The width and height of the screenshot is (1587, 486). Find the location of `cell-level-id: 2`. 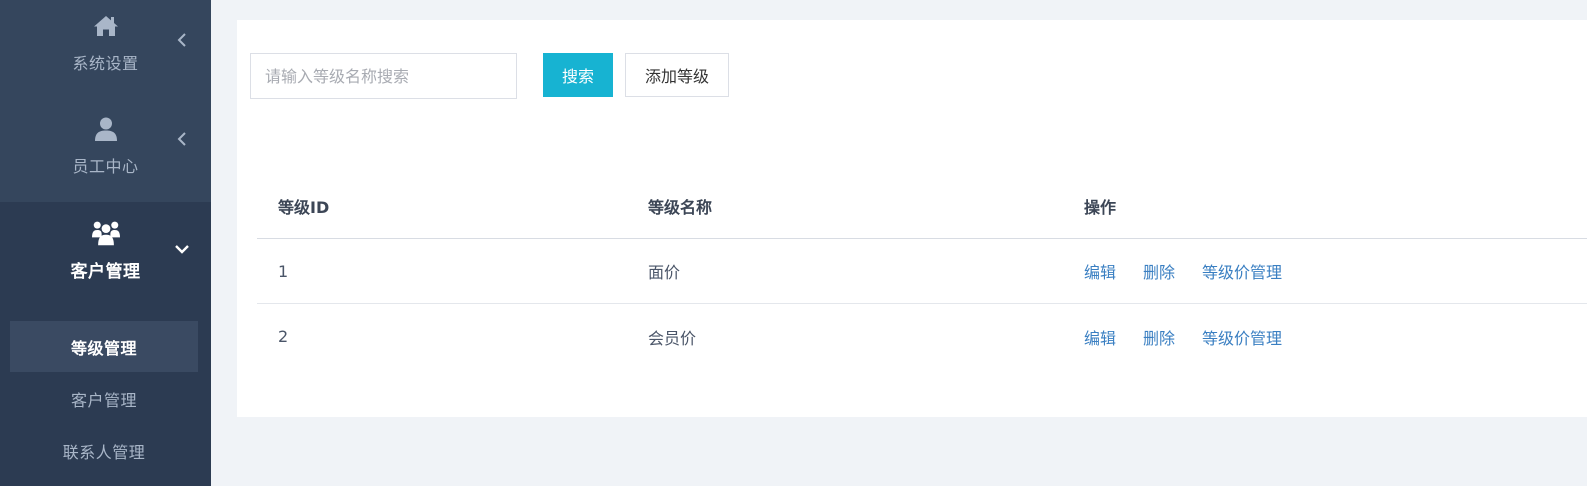

cell-level-id: 2 is located at coordinates (283, 336).